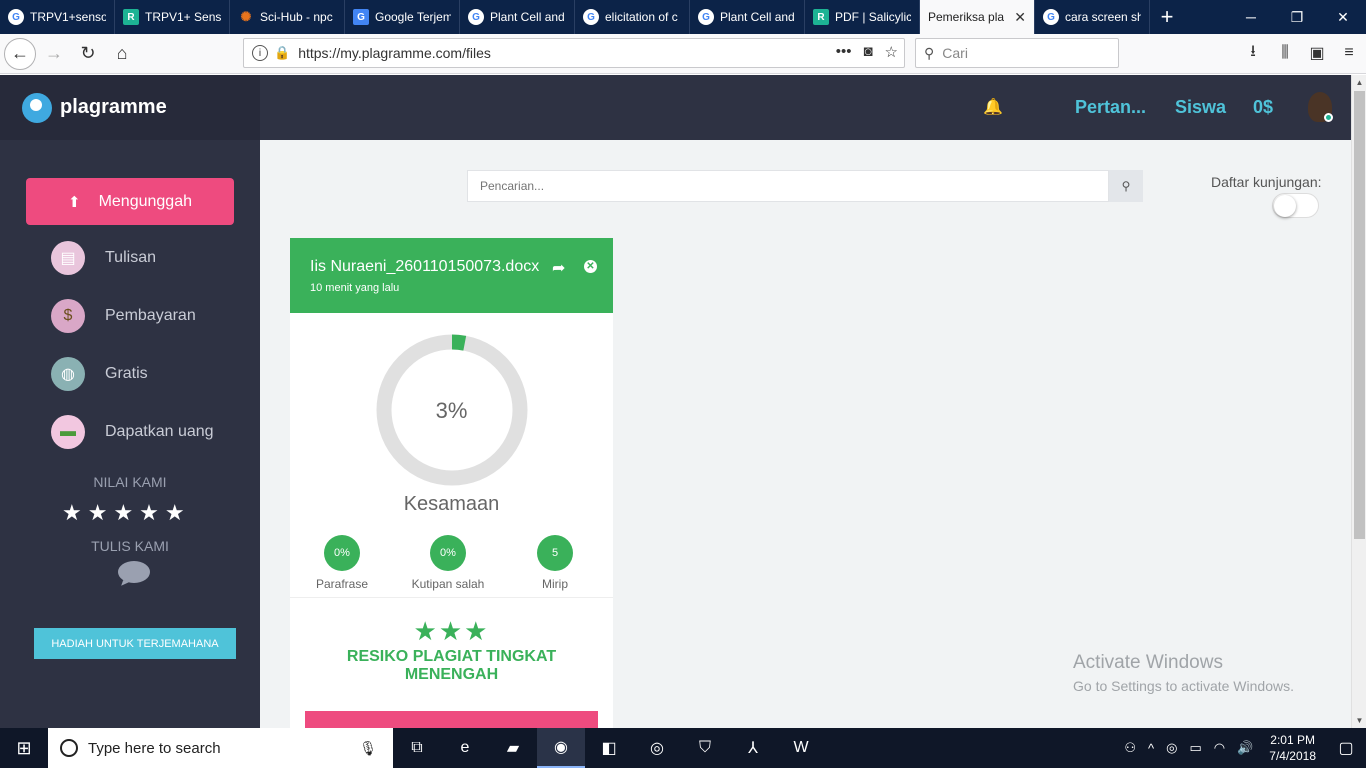 Image resolution: width=1366 pixels, height=768 pixels. I want to click on windows-start-icon: ⊞, so click(24, 748).